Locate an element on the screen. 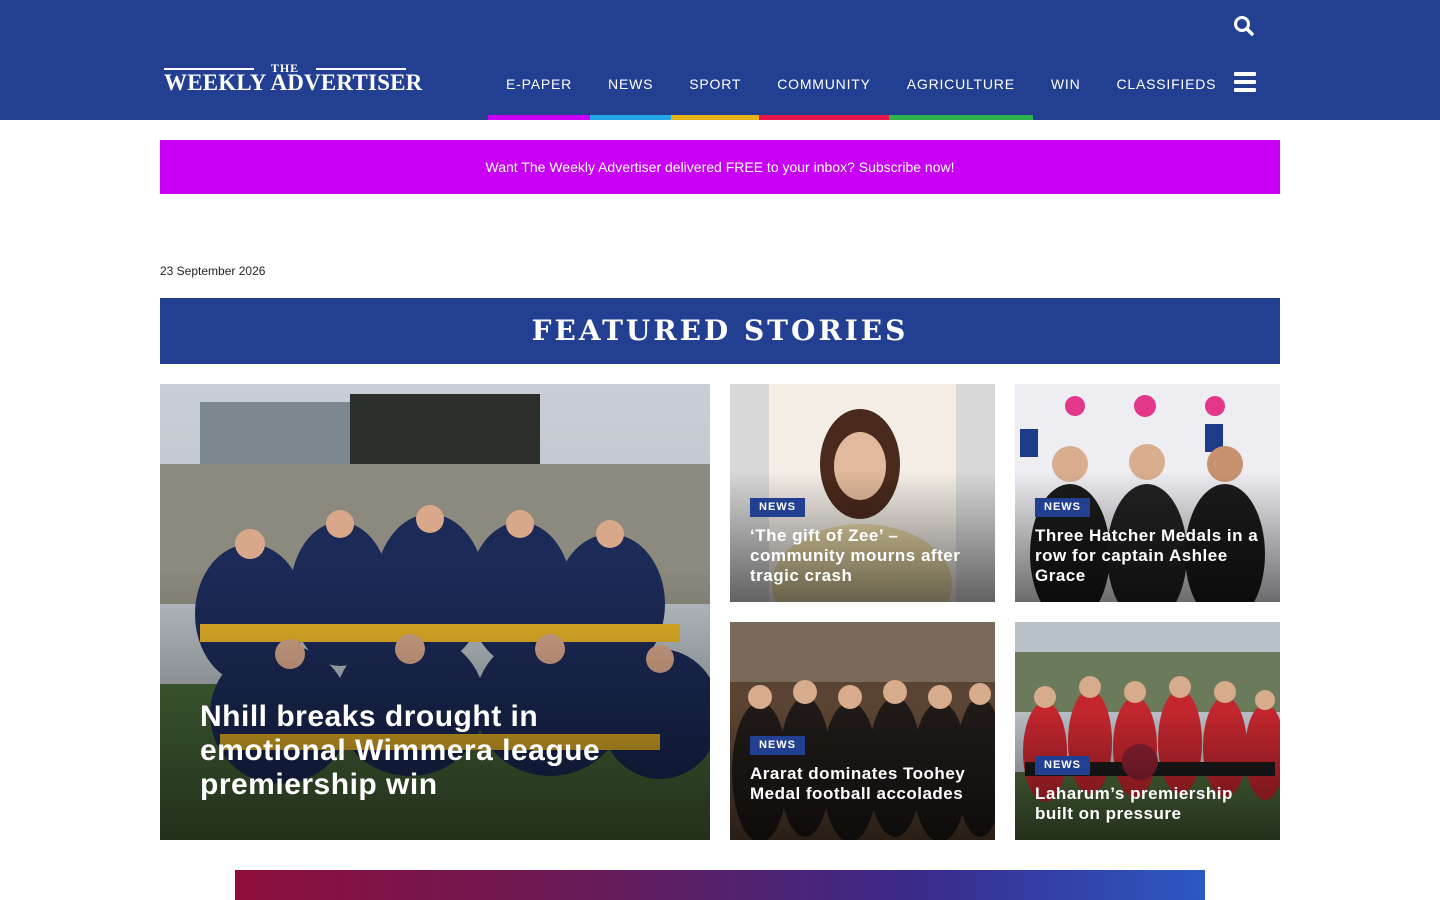 This screenshot has height=900, width=1440. featured-heading: FEATURED STORIES is located at coordinates (720, 331).